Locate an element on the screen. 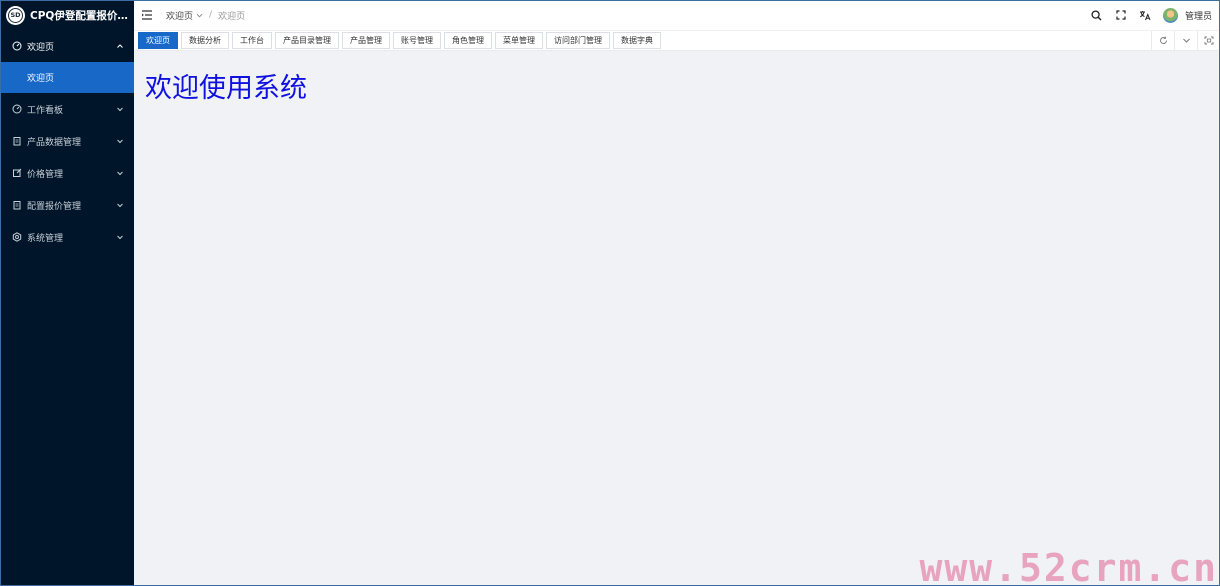  user-menu: 管理员 is located at coordinates (1187, 15).